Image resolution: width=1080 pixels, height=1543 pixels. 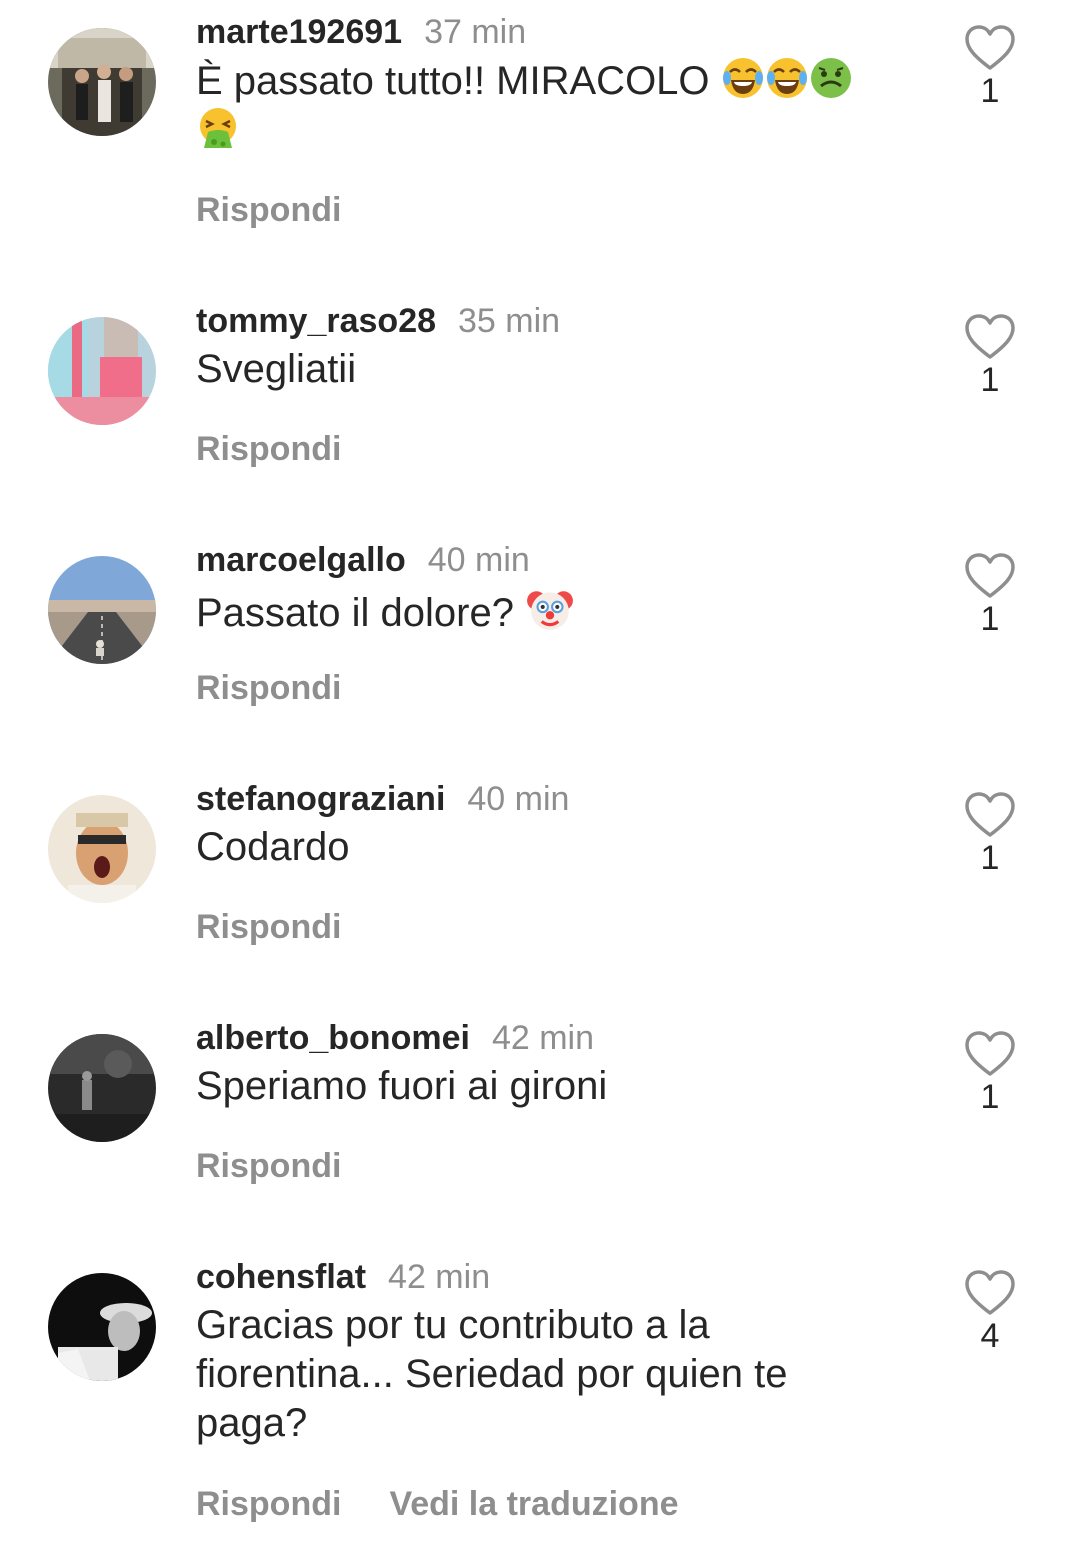 What do you see at coordinates (533, 1504) in the screenshot?
I see `see-translation-button: Vedi la traduzione` at bounding box center [533, 1504].